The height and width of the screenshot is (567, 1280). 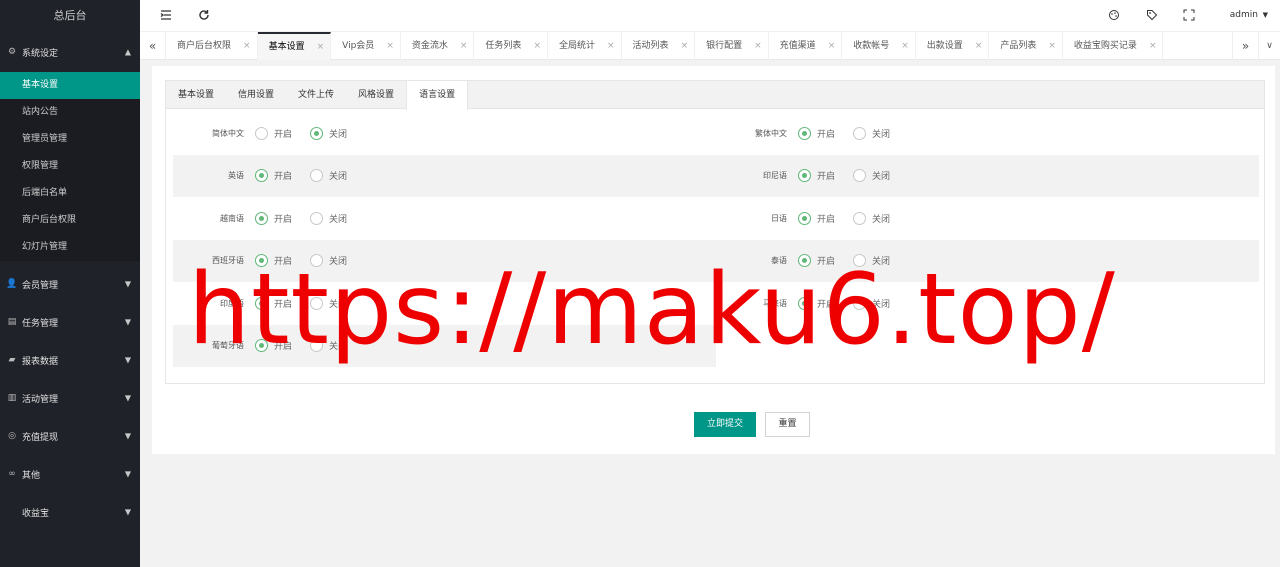 I want to click on sidebar-item: 权限管理, so click(x=70, y=166).